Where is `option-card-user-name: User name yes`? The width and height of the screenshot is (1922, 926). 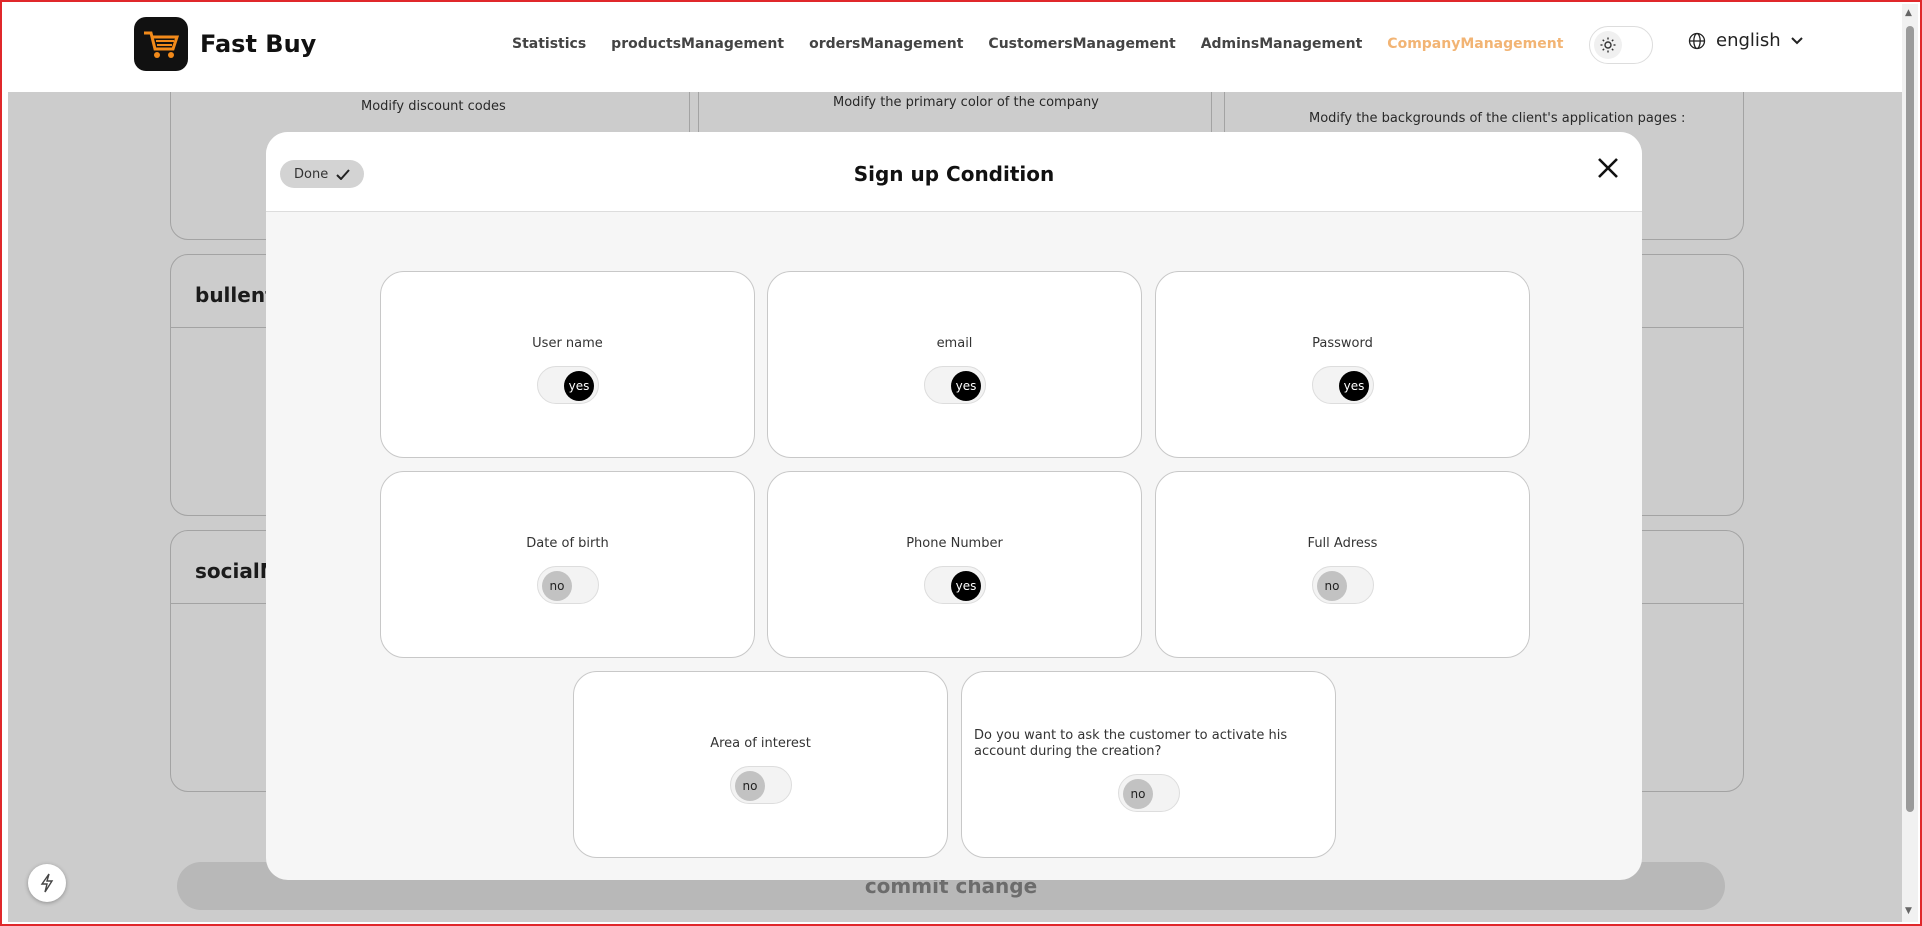
option-card-user-name: User name yes is located at coordinates (567, 364).